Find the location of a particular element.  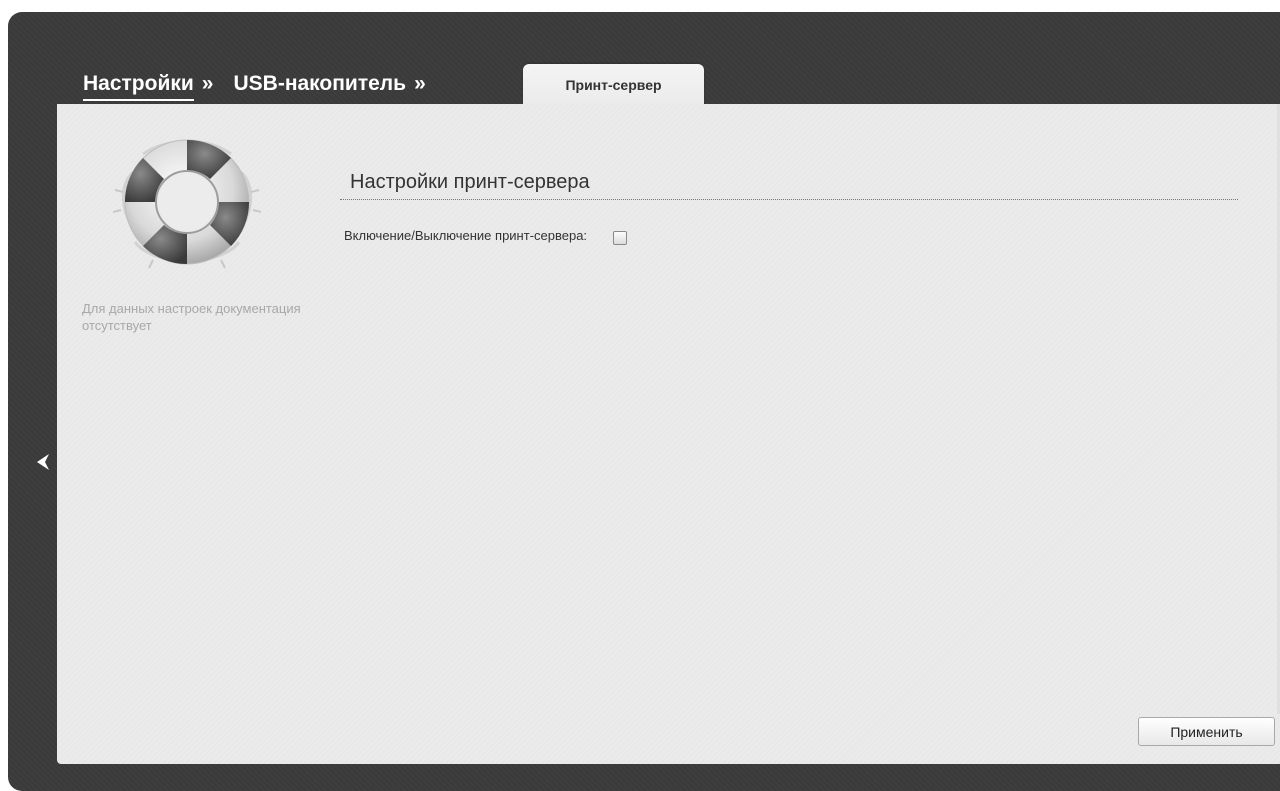

section-divider is located at coordinates (789, 199).